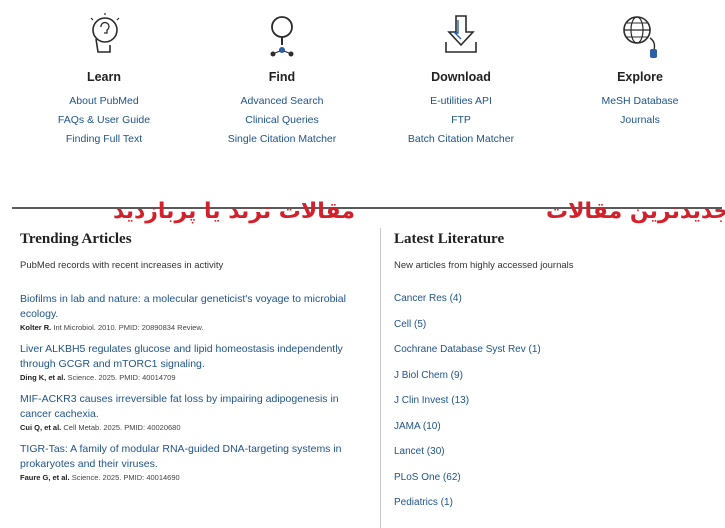  I want to click on download-heading: Download, so click(461, 77).